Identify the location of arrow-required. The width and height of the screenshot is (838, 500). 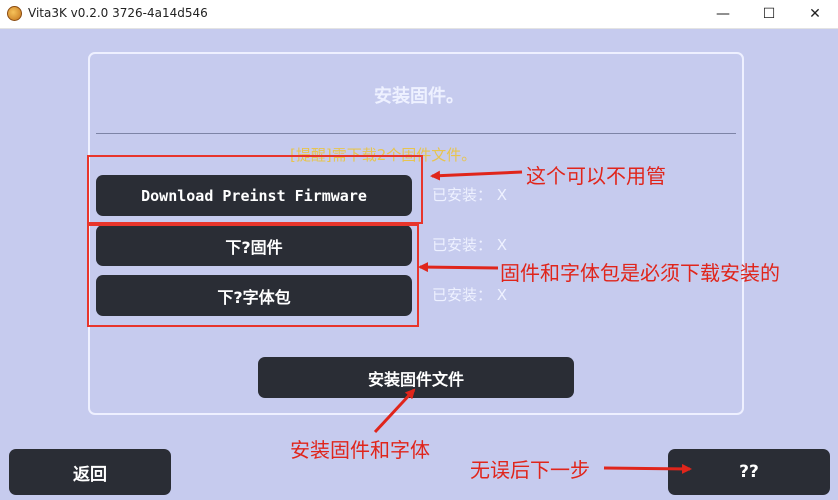
(458, 267).